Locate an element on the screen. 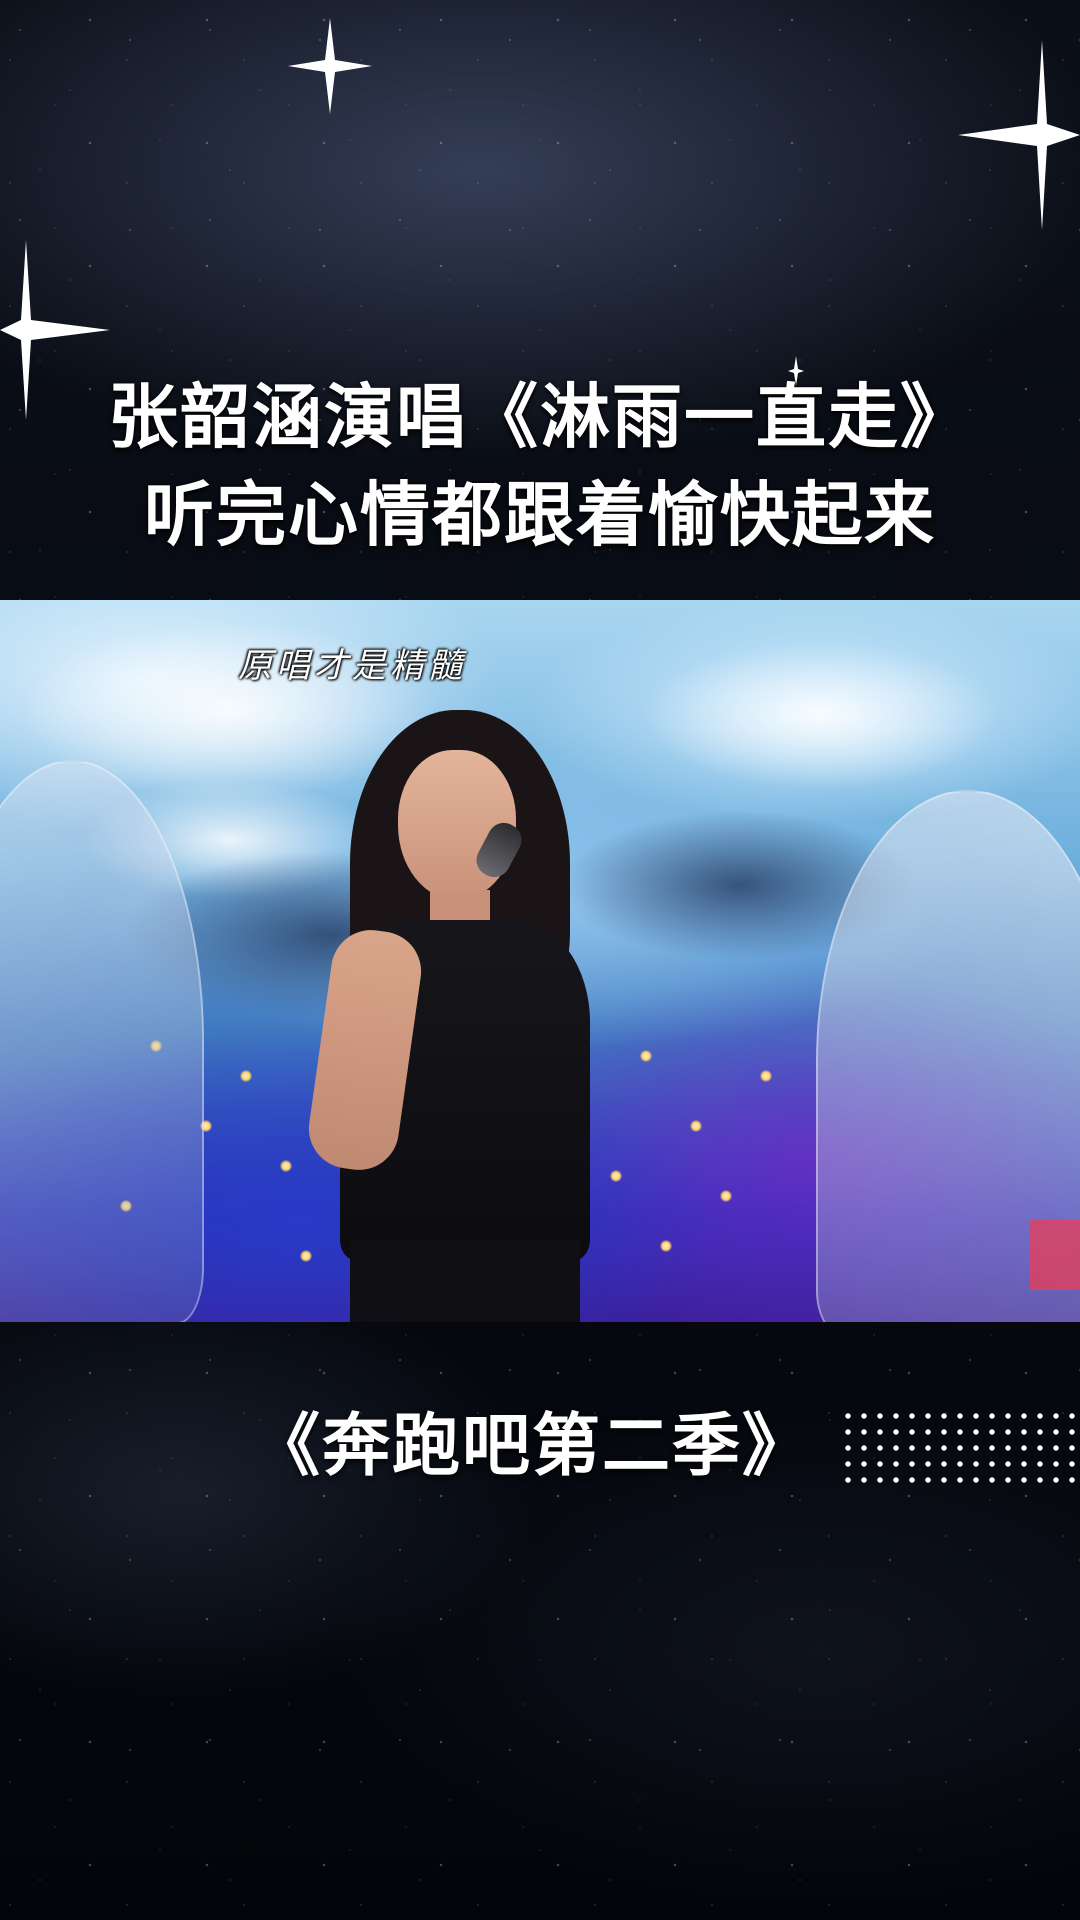  show-title: 《奔跑吧第二季》 is located at coordinates (532, 1446).